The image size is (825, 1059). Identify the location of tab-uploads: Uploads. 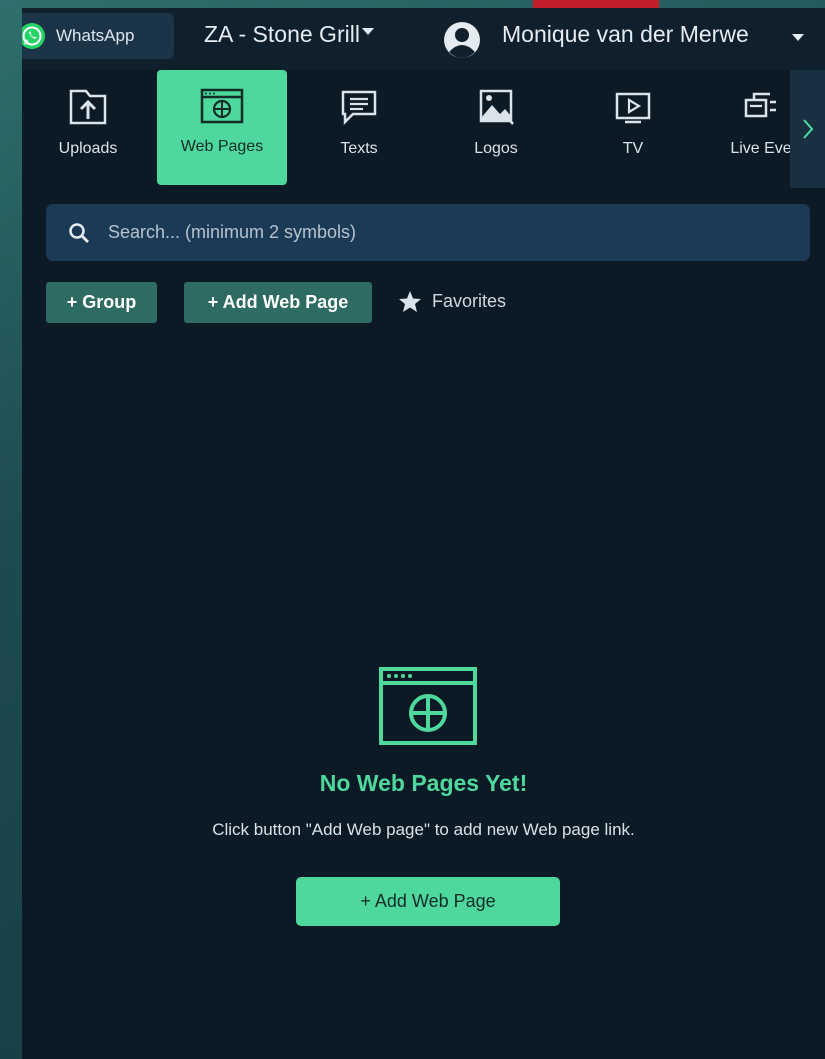
(88, 127).